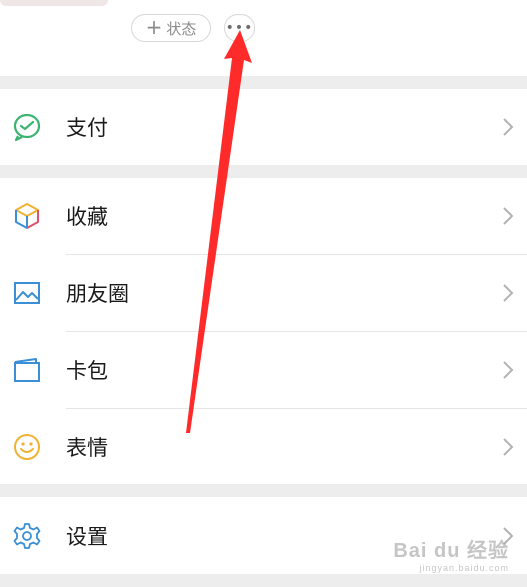  What do you see at coordinates (464, 568) in the screenshot?
I see `watermark-url: jingyan.baidu.com` at bounding box center [464, 568].